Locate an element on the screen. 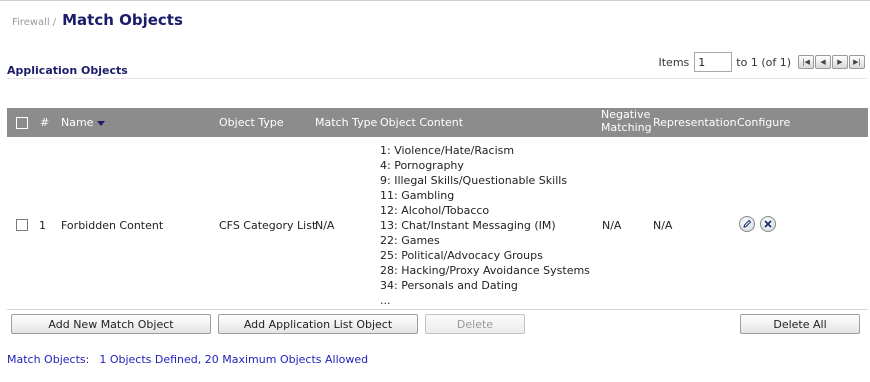 The width and height of the screenshot is (870, 382). section-title: Application Objects is located at coordinates (67, 70).